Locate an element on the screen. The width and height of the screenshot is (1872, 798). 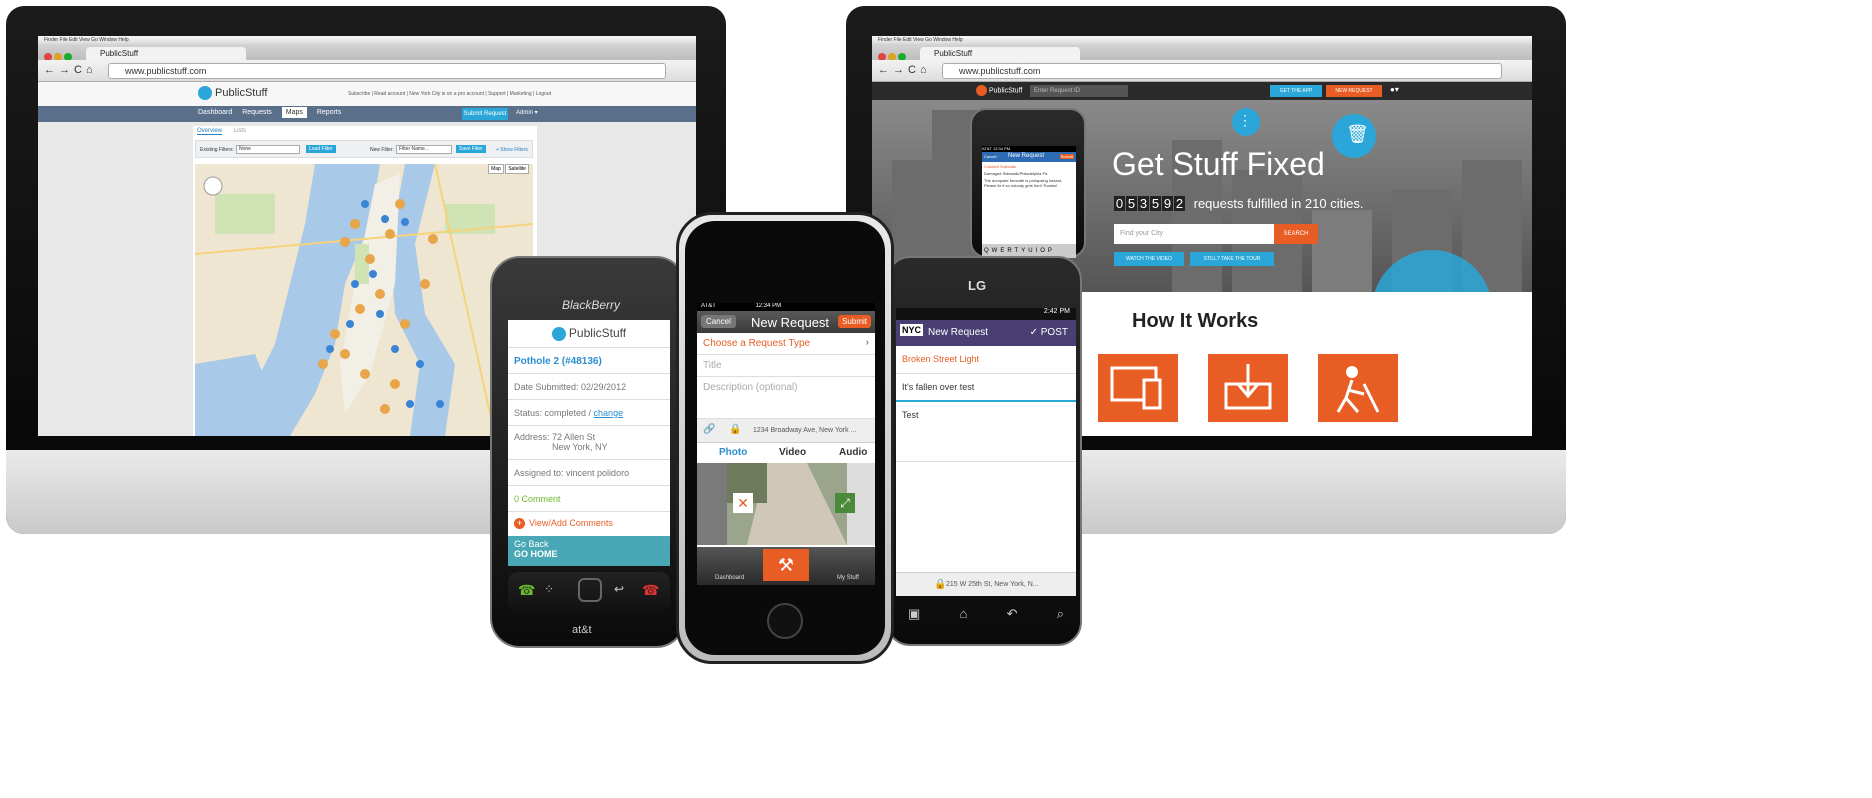
mac-menubar: Finder File Edit View Go Window Help is located at coordinates (1202, 40).